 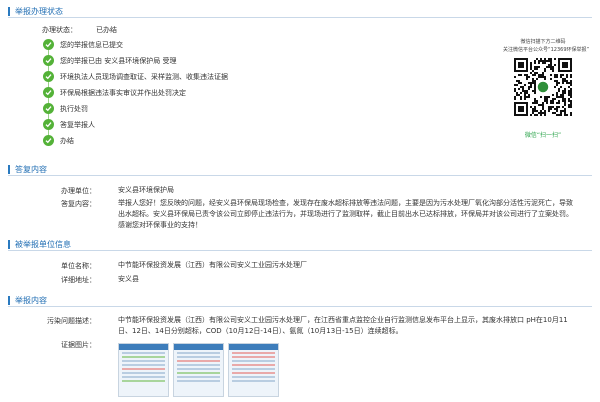 What do you see at coordinates (78, 266) in the screenshot?
I see `unit-name-label: 单位名称：` at bounding box center [78, 266].